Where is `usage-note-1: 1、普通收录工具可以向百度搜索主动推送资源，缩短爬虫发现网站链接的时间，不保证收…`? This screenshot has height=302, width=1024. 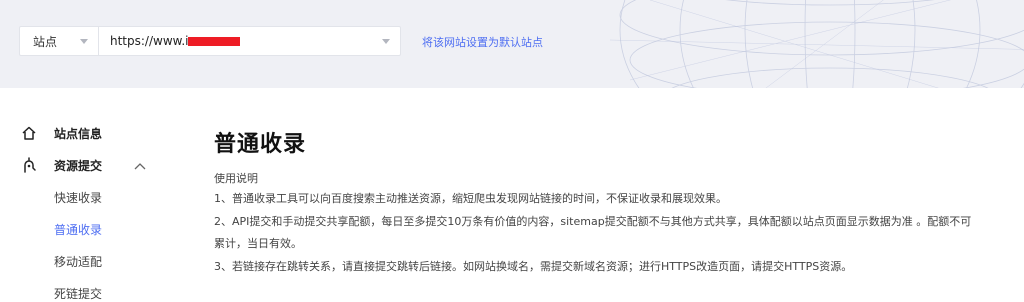 usage-note-1: 1、普通收录工具可以向百度搜索主动推送资源，缩短爬虫发现网站链接的时间，不保证收… is located at coordinates (470, 198).